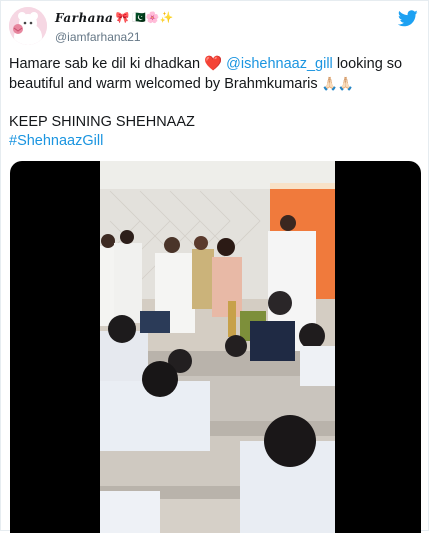  What do you see at coordinates (144, 18) in the screenshot?
I see `name-emoji: 🎀 🇵🇰🌸✨` at bounding box center [144, 18].